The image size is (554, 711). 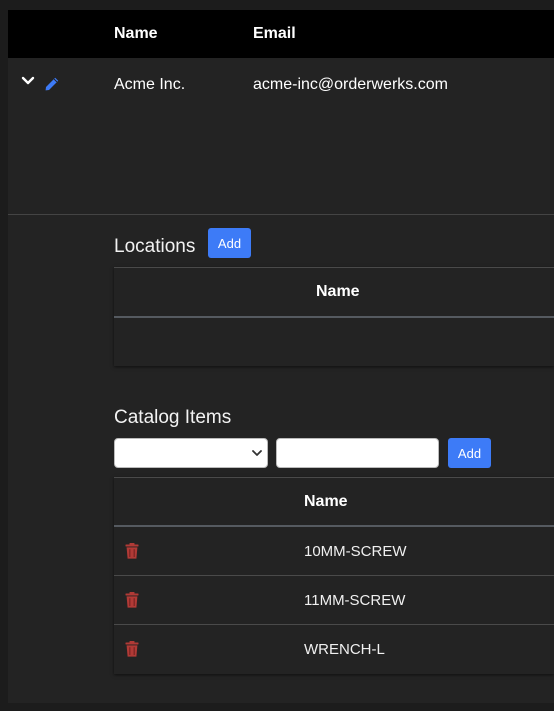 I want to click on add-location-button: Add, so click(x=229, y=243).